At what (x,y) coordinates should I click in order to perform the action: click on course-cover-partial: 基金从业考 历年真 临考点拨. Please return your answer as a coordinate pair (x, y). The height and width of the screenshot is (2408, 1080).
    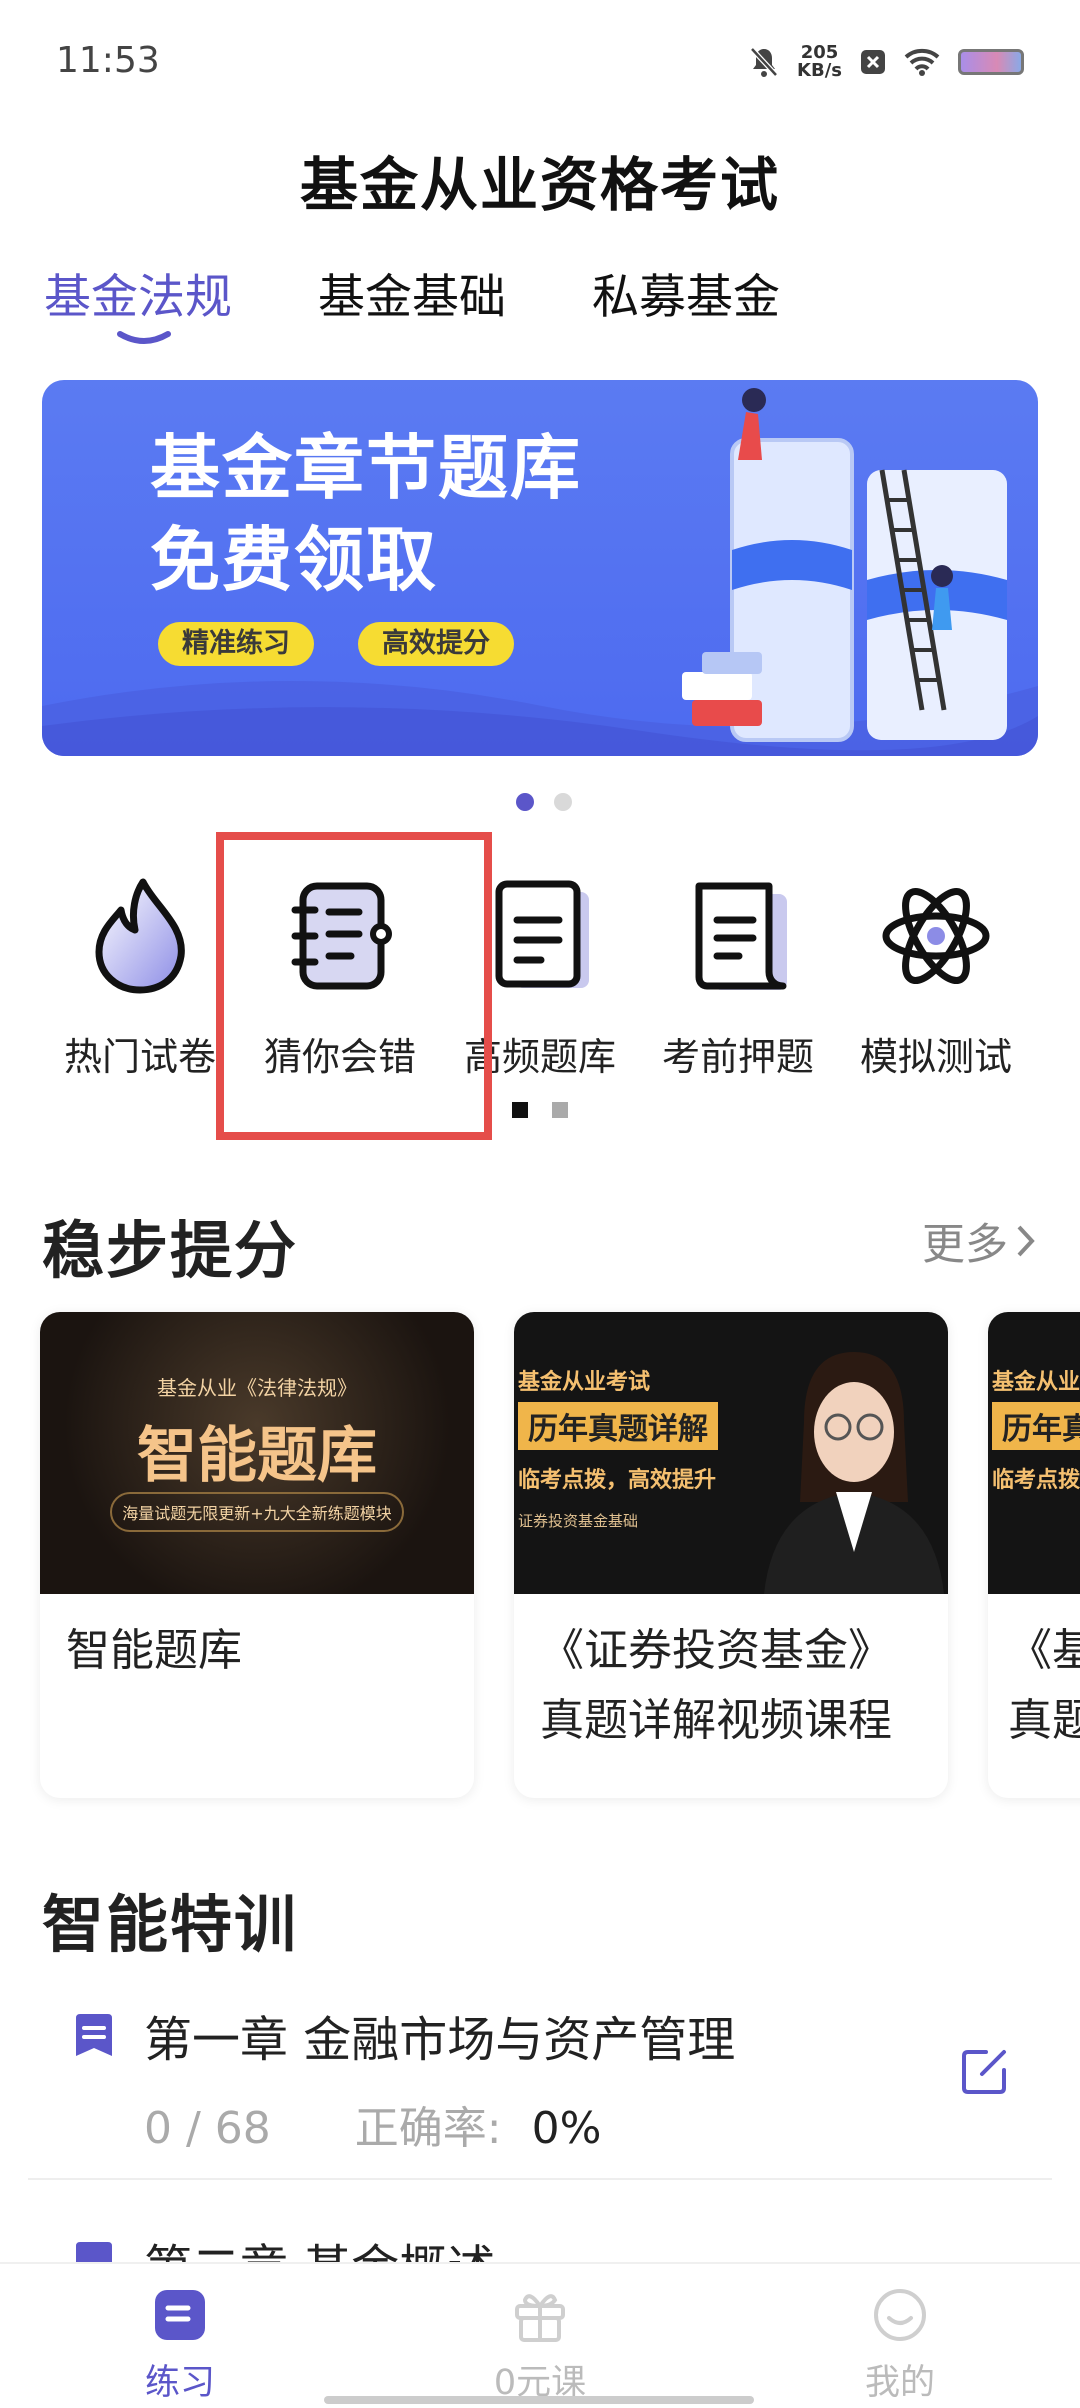
    Looking at the image, I should click on (1034, 1453).